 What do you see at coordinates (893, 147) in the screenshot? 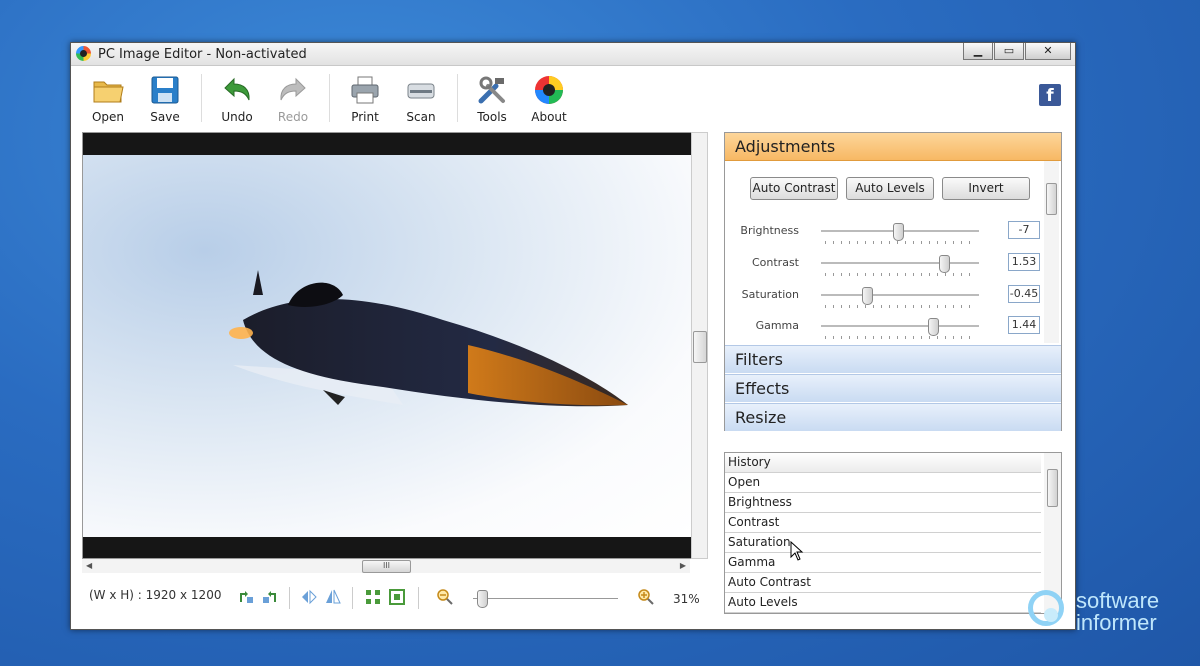
I see `adjustments-header: Adjustments` at bounding box center [893, 147].